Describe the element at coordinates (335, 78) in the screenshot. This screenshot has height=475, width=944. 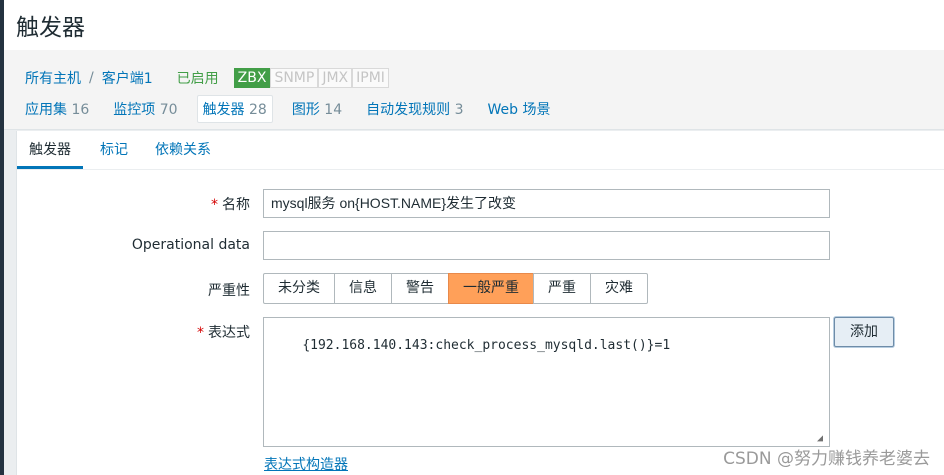
I see `availability-jmx: JMX` at that location.